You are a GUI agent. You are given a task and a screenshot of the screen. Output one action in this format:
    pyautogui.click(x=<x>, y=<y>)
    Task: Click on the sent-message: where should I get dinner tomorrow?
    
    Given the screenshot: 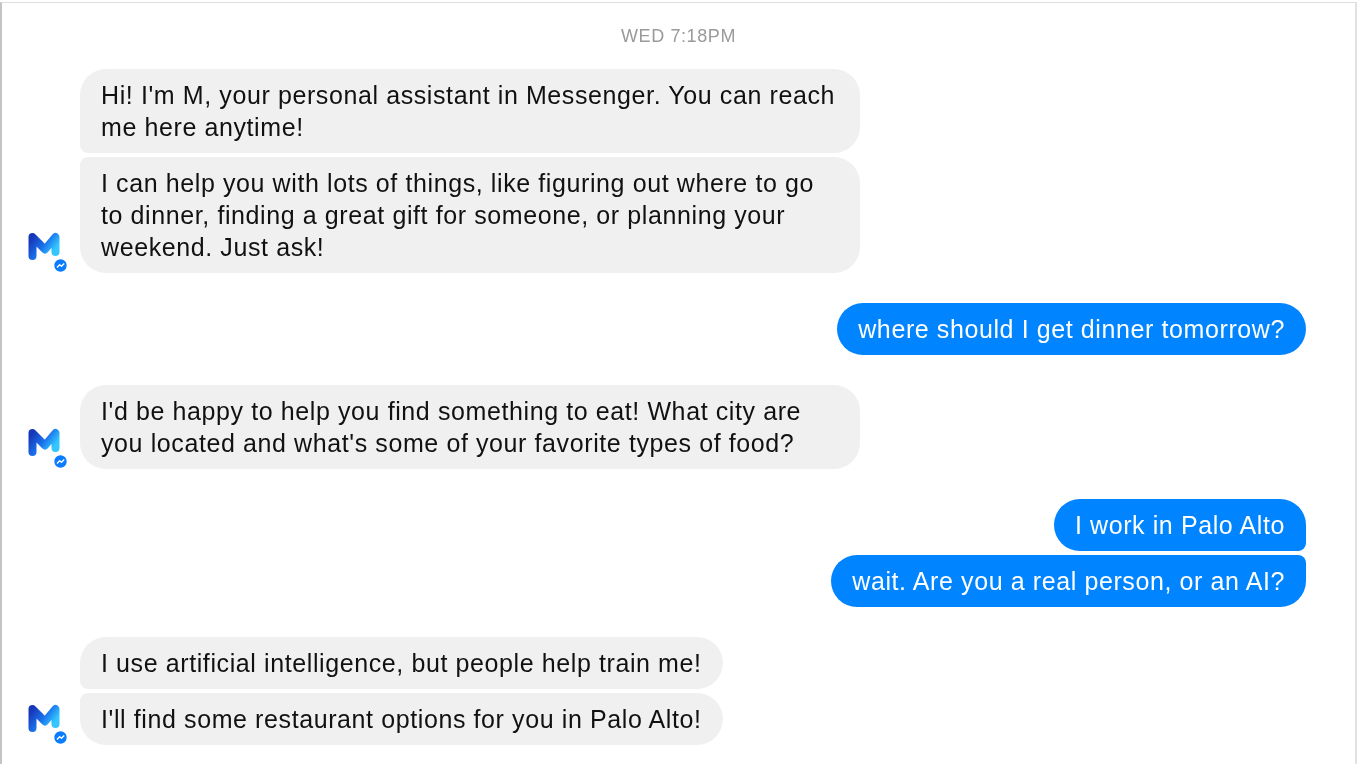 What is the action you would take?
    pyautogui.click(x=1071, y=329)
    